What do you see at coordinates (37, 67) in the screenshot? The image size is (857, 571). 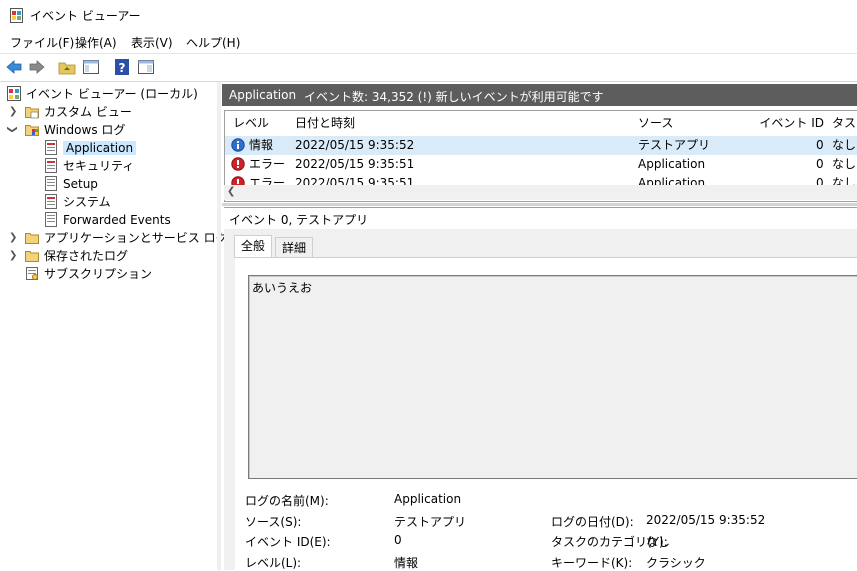 I see `forward-arrow-icon` at bounding box center [37, 67].